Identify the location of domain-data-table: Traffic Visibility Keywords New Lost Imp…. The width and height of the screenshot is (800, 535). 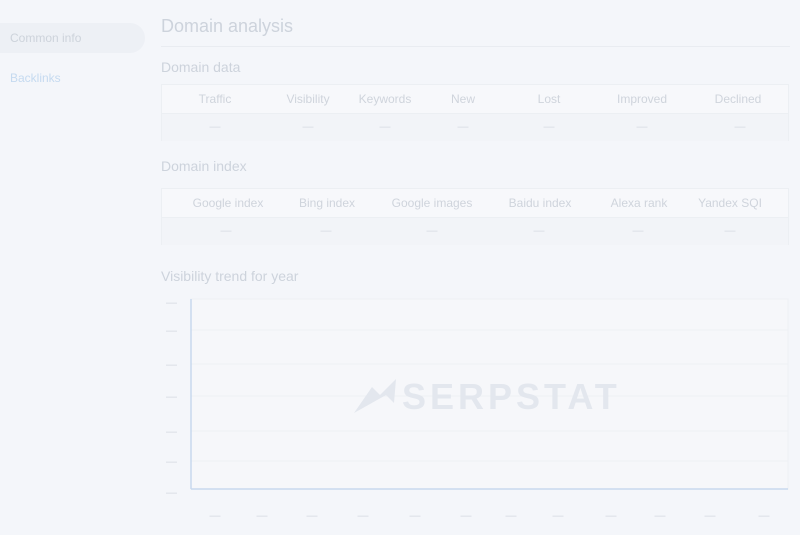
(475, 112).